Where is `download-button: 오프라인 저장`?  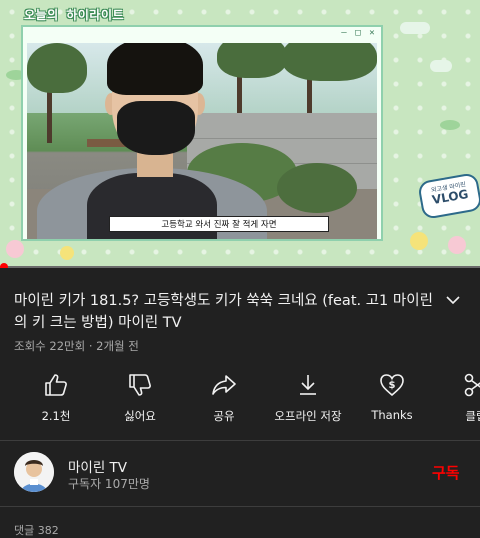 download-button: 오프라인 저장 is located at coordinates (308, 398).